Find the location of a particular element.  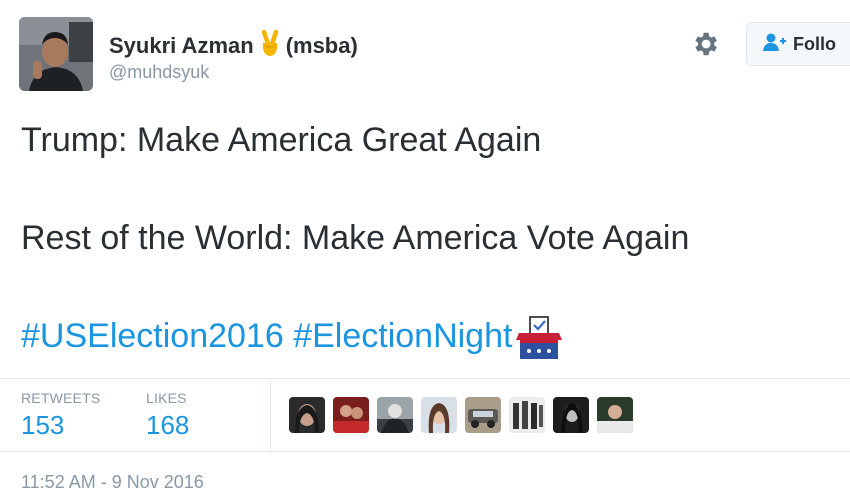

hashtag-electionnight: #ElectionNight is located at coordinates (402, 336).